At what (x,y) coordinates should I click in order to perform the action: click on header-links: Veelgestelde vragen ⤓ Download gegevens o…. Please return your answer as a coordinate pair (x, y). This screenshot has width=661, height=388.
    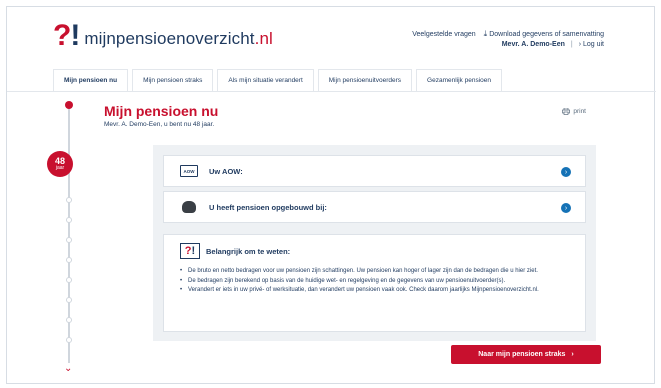
    Looking at the image, I should click on (508, 34).